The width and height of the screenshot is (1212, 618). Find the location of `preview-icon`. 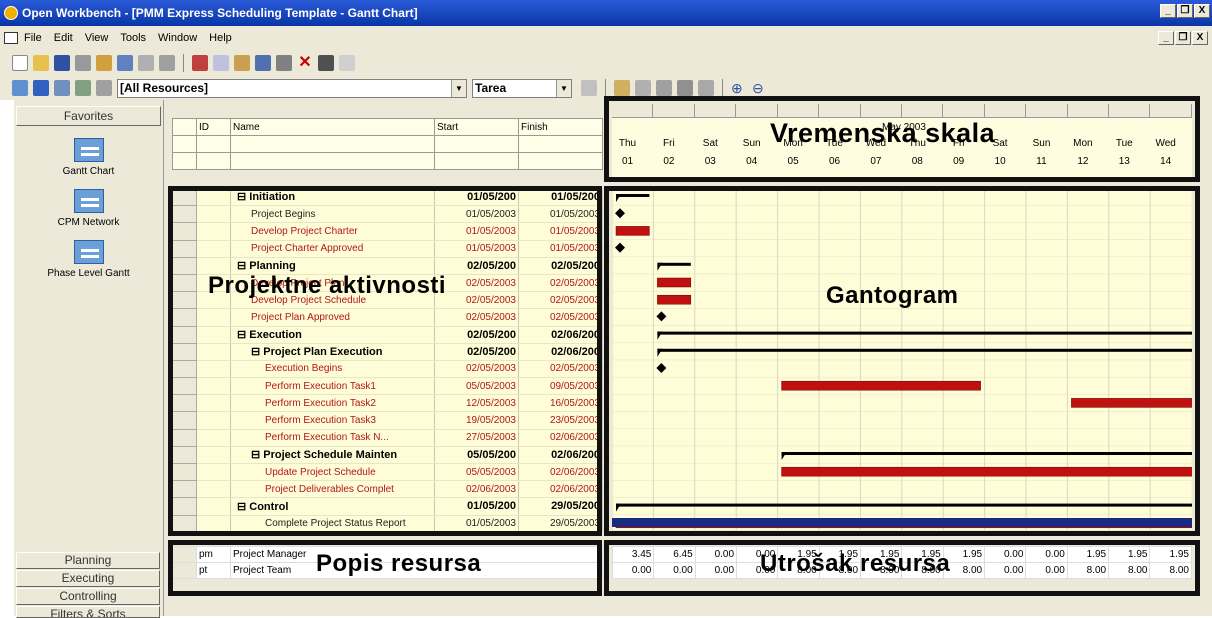

preview-icon is located at coordinates (125, 63).